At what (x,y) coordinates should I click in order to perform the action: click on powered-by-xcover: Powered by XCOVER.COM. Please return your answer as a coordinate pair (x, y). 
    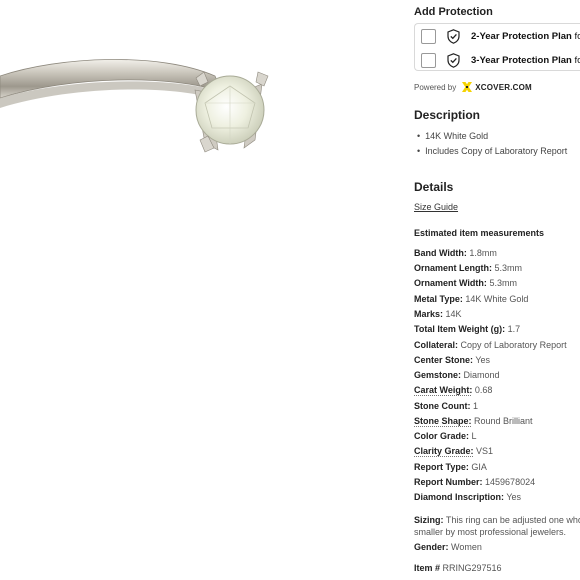
    Looking at the image, I should click on (473, 87).